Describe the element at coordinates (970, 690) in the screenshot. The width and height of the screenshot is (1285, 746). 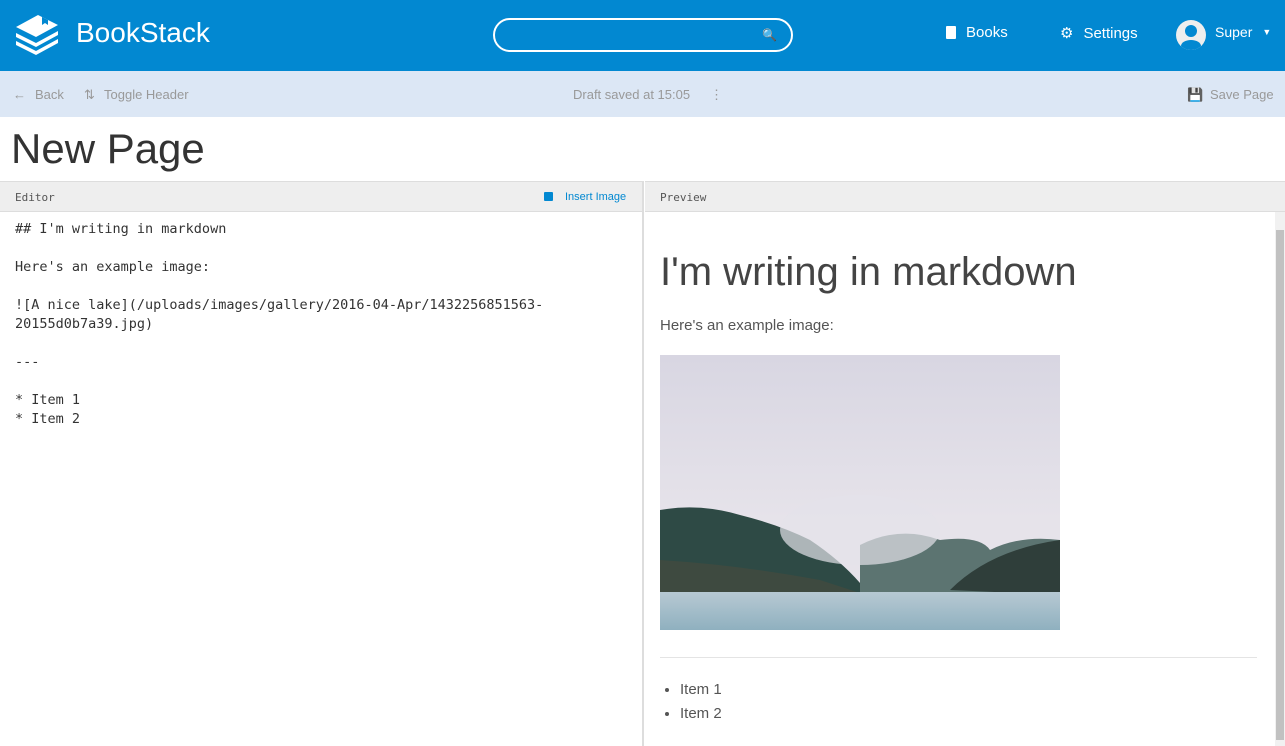
I see `list-item: Item 1` at that location.